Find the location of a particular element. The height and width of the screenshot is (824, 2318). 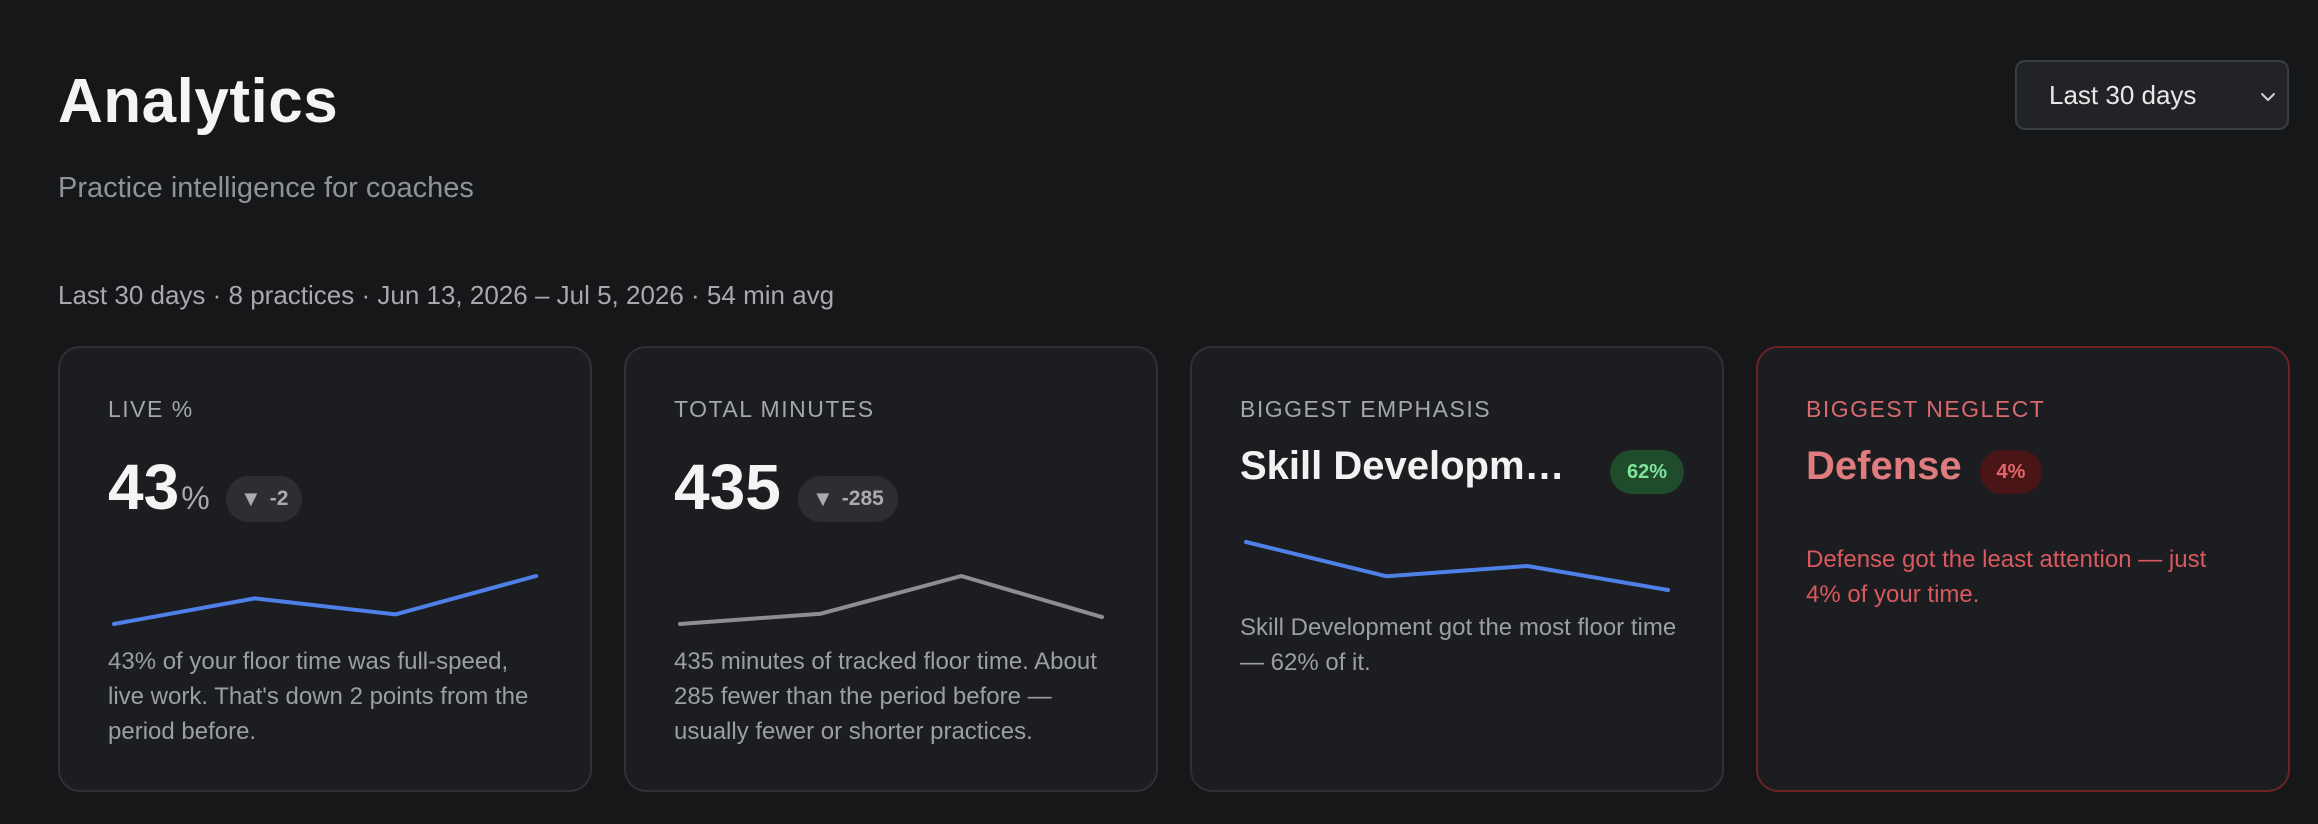

total-minutes-value: 435 is located at coordinates (727, 487).